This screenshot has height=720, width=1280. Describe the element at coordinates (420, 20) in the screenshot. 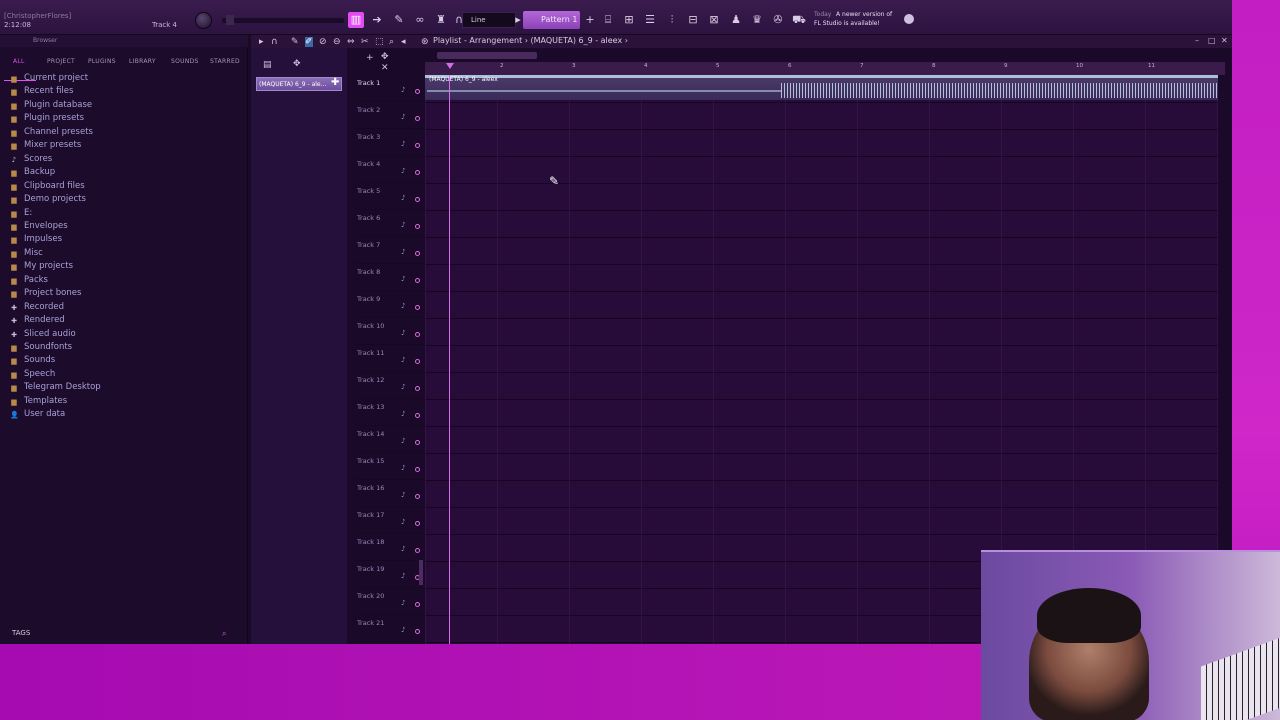

I see `link-icon: ∞` at that location.